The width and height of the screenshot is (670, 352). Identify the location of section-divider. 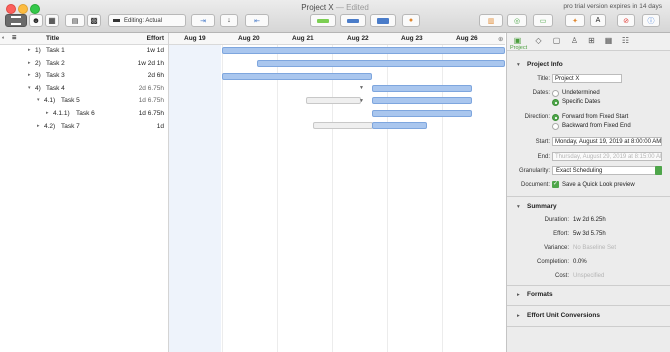
(588, 326).